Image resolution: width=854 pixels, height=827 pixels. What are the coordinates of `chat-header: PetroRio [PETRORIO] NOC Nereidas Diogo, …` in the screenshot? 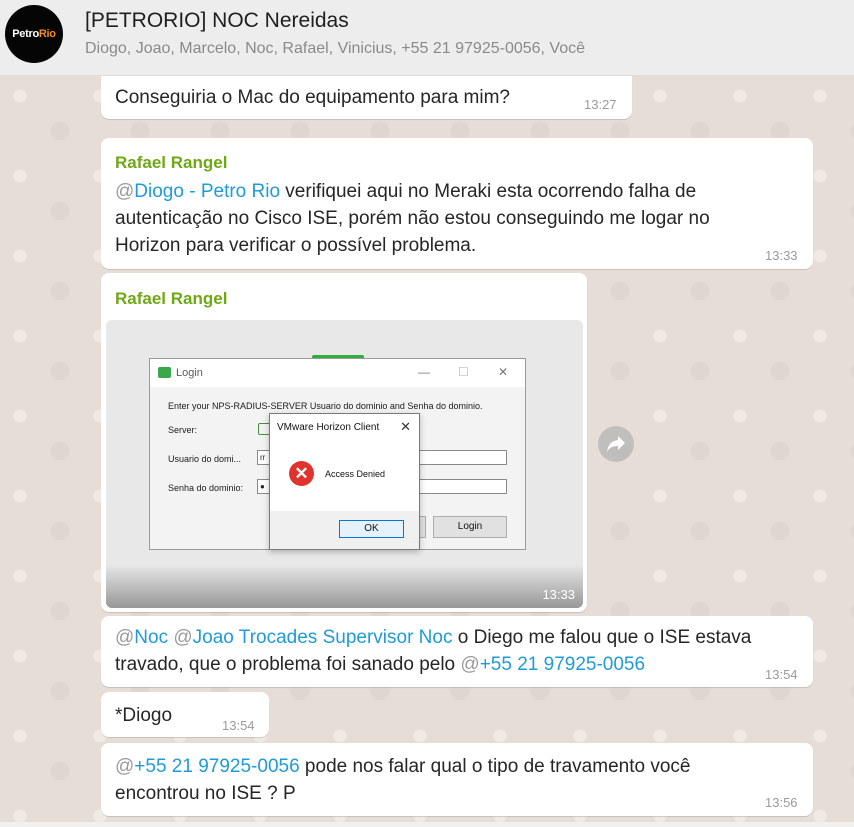 It's located at (427, 38).